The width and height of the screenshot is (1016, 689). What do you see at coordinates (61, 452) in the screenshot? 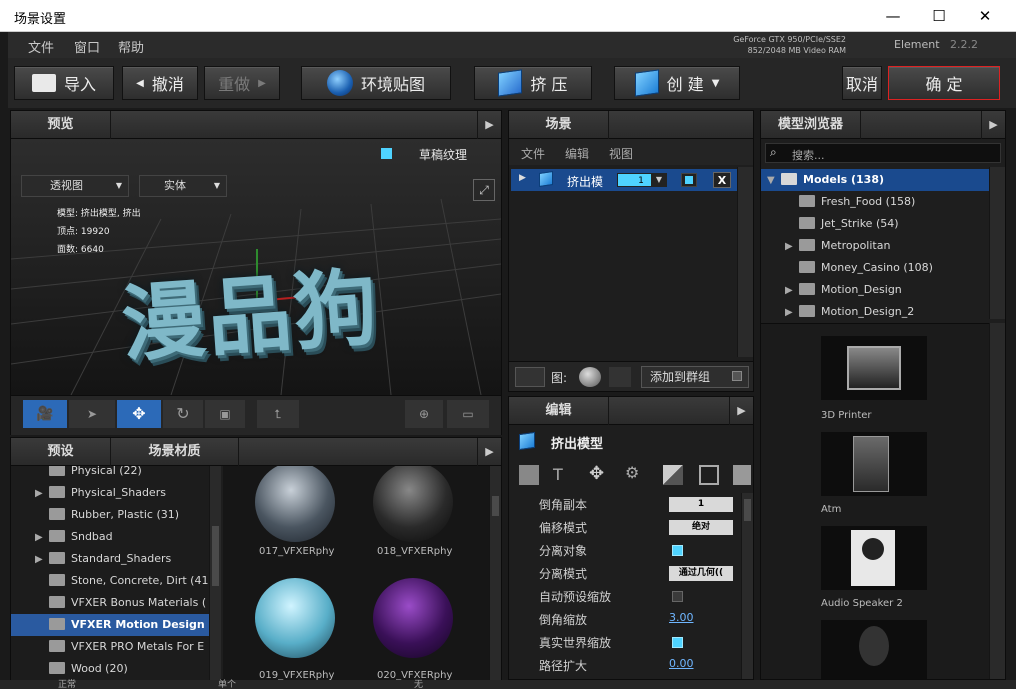
I see `tab-presets: 预设` at bounding box center [61, 452].